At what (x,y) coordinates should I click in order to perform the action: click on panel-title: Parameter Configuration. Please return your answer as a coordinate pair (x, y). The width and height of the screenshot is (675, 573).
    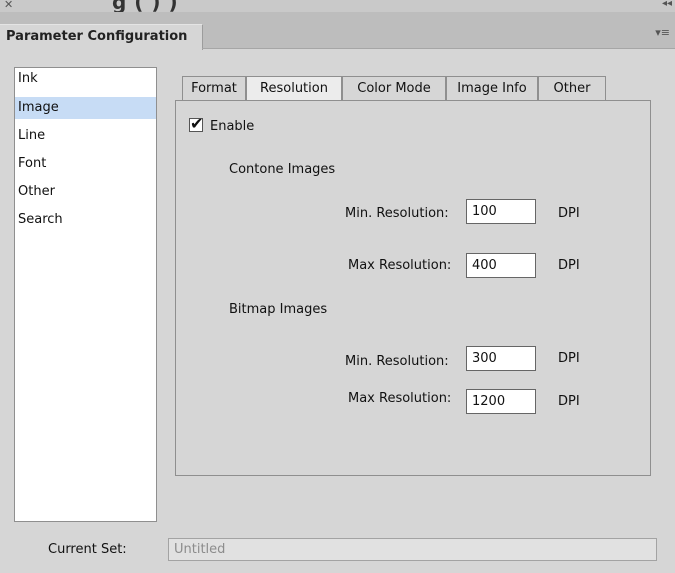
    Looking at the image, I should click on (97, 36).